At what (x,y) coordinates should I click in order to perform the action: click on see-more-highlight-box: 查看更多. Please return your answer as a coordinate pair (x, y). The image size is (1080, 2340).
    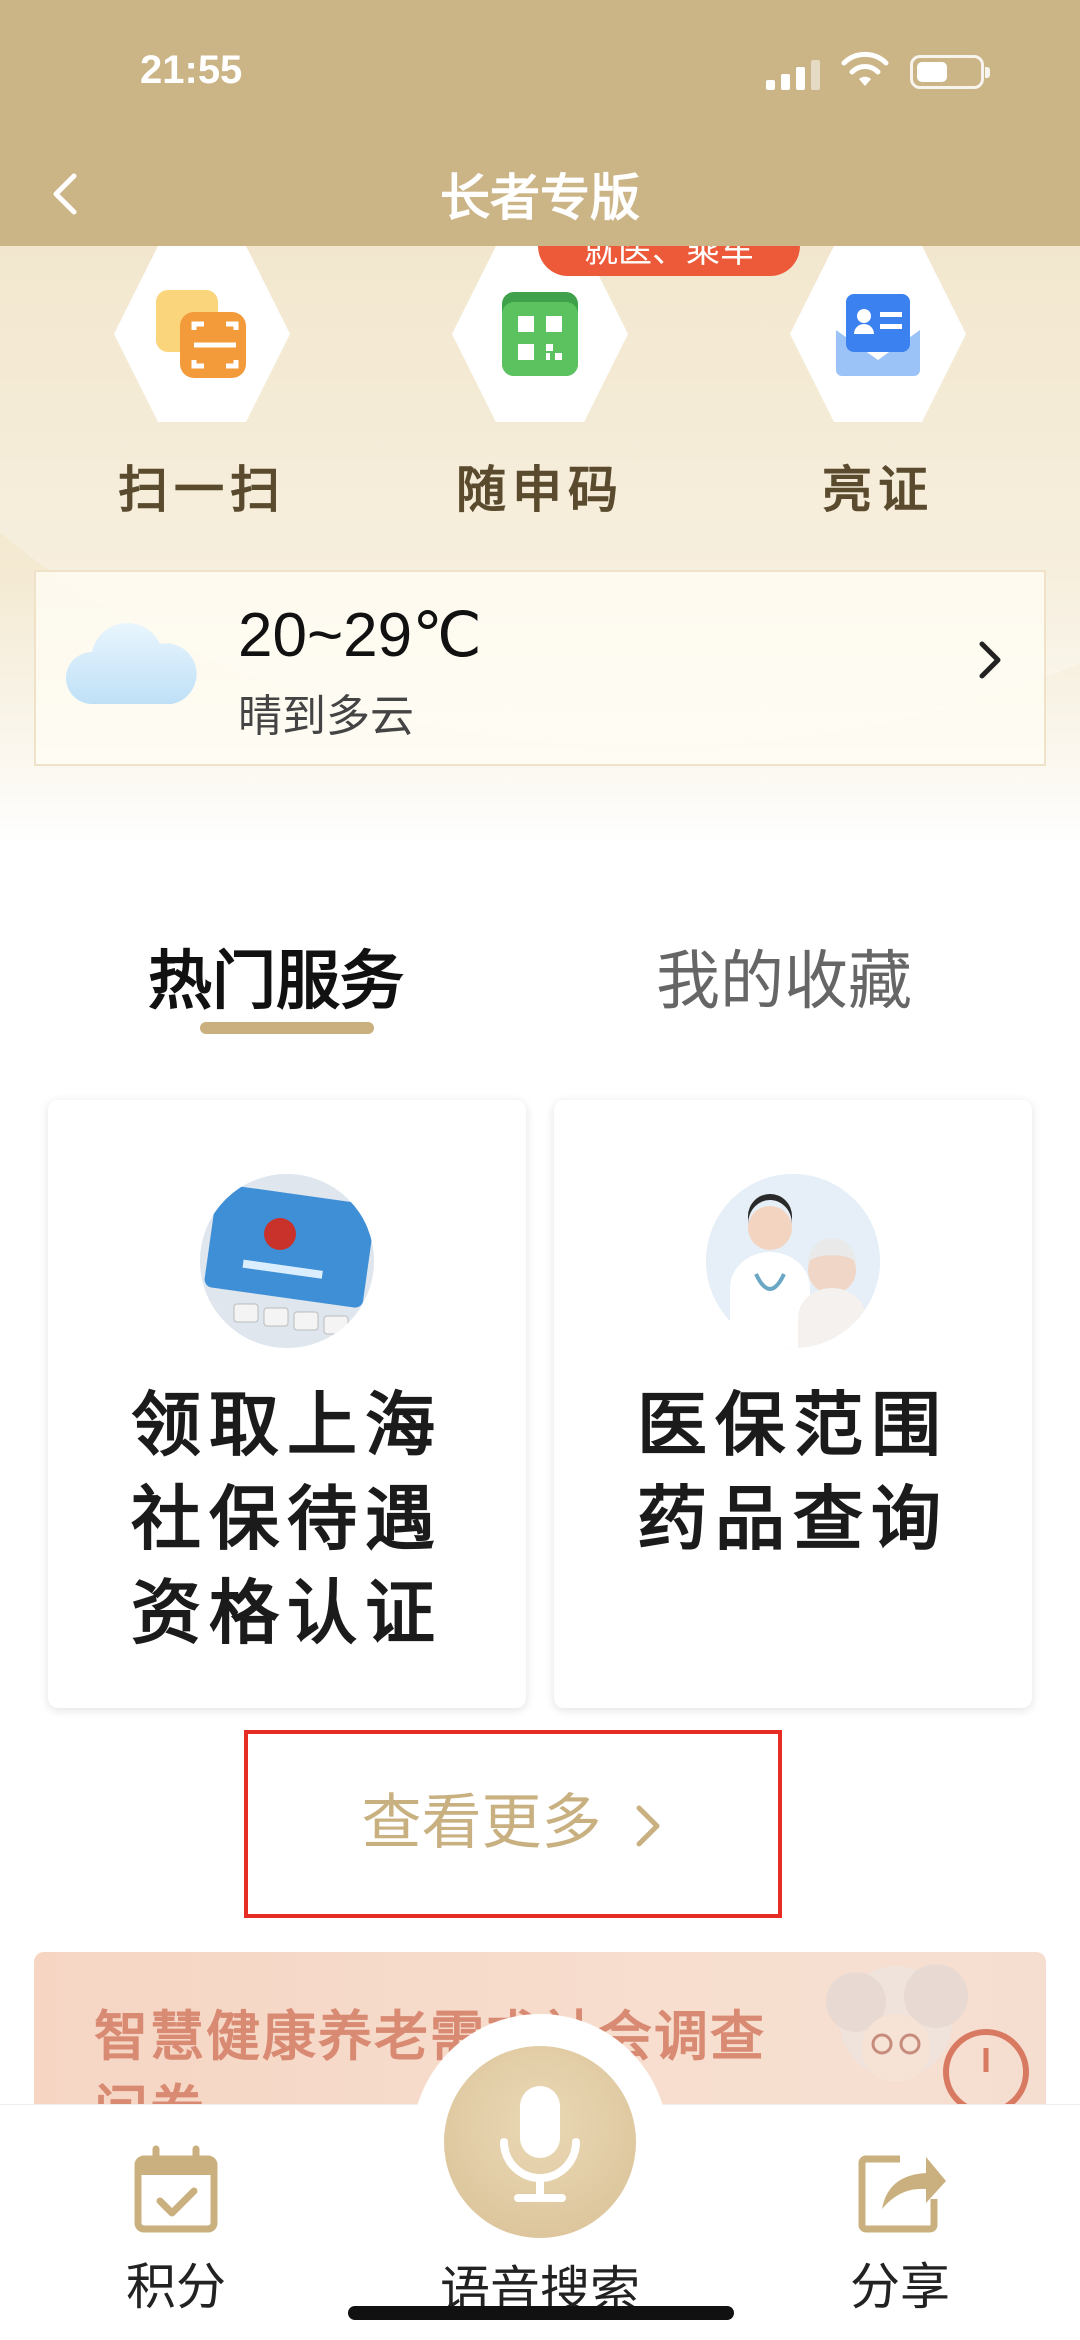
    Looking at the image, I should click on (513, 1824).